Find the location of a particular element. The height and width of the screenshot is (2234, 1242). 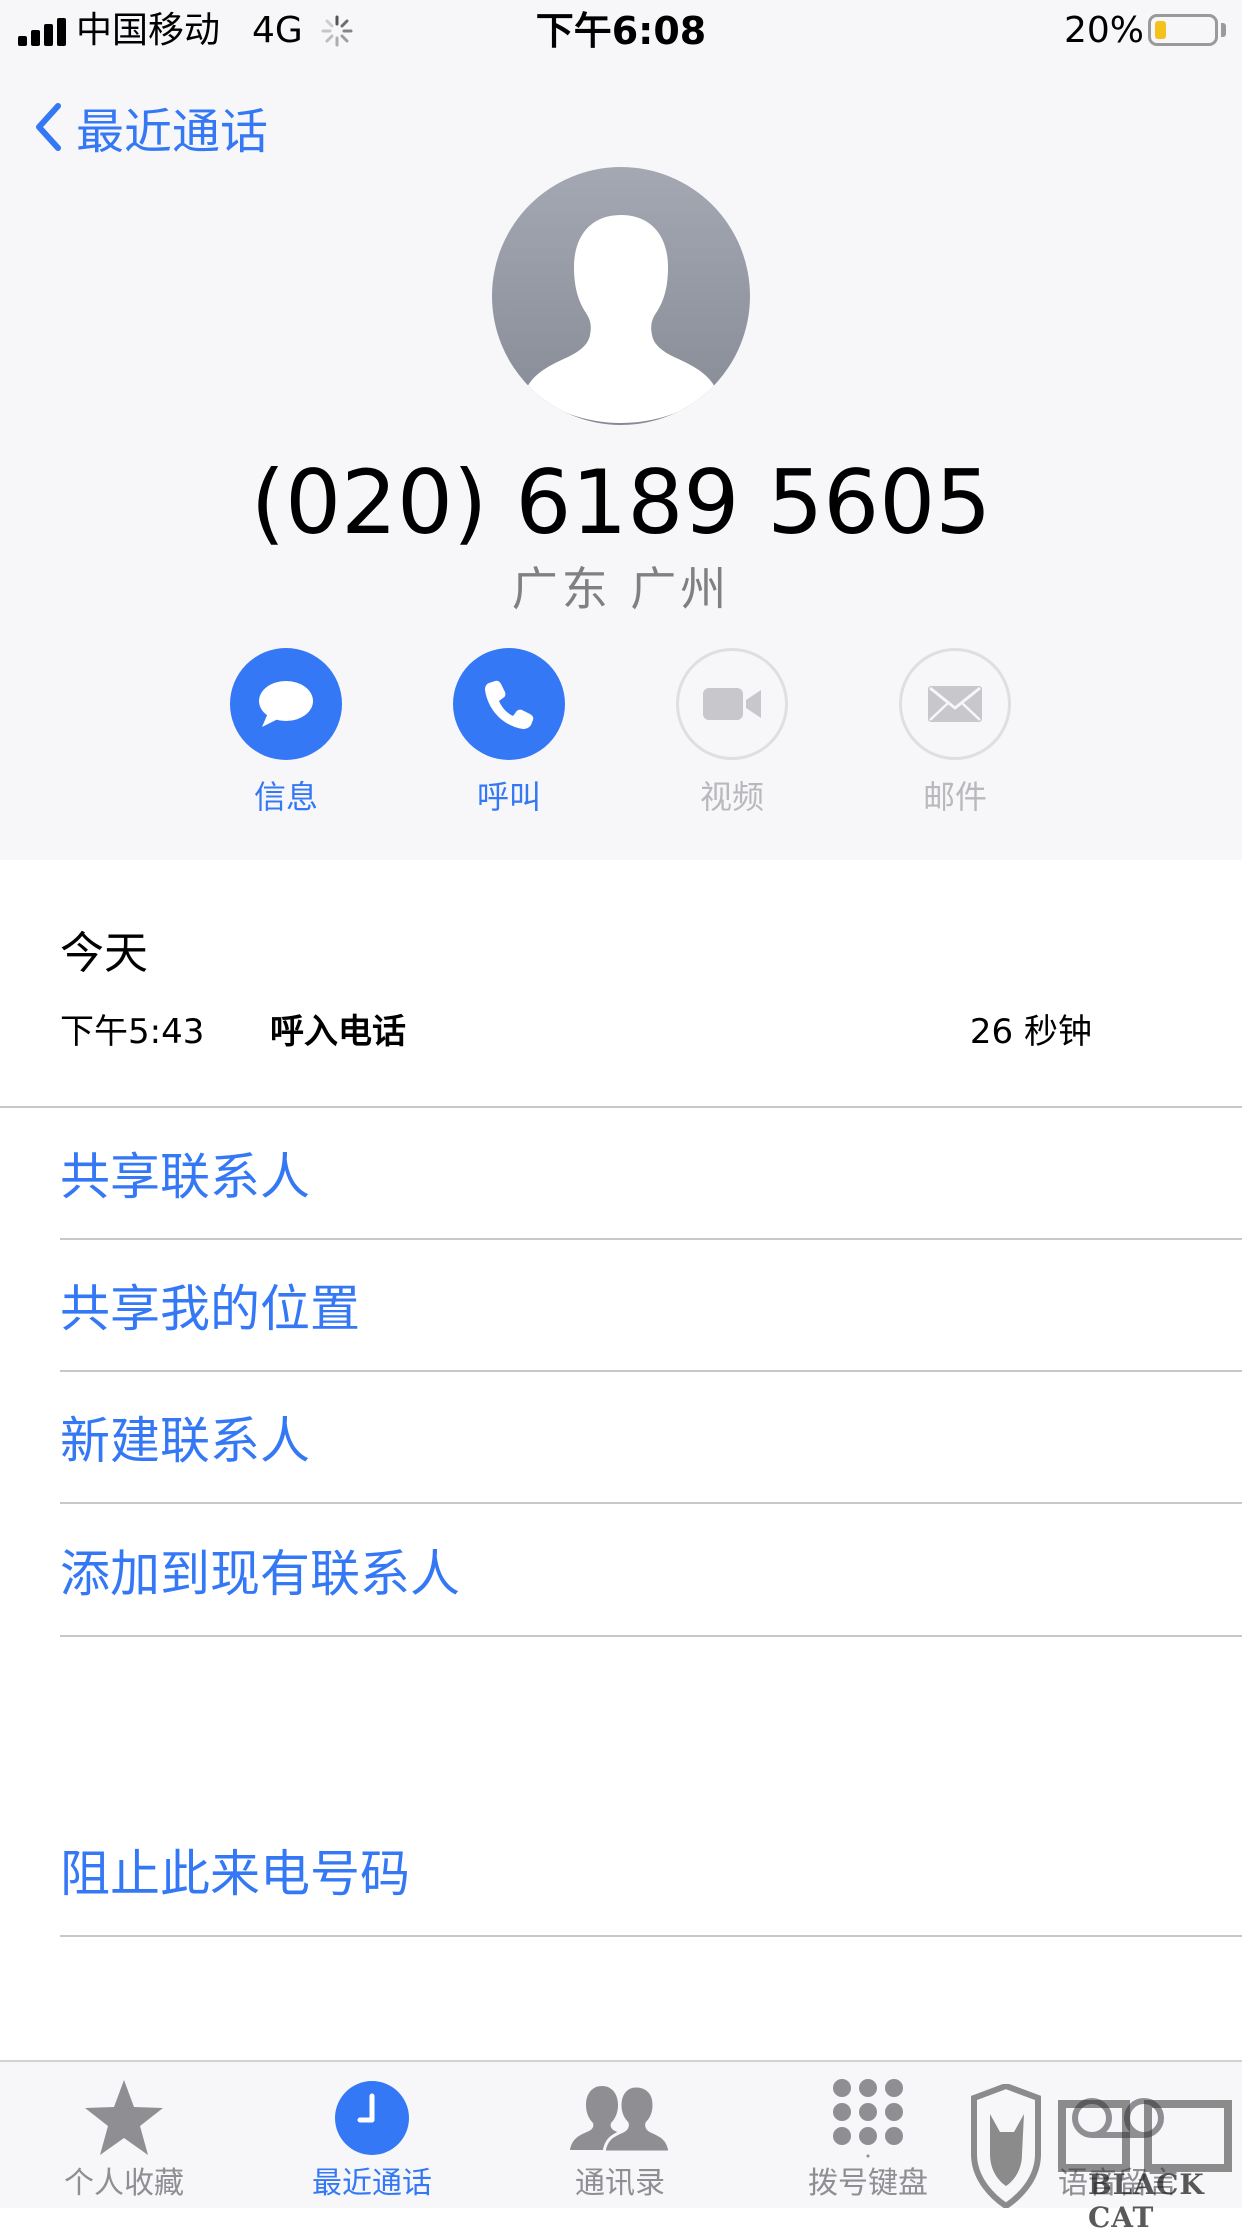

mail-envelope-icon is located at coordinates (955, 704).